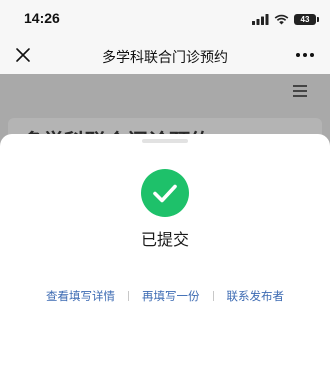 This screenshot has width=330, height=391. Describe the element at coordinates (300, 91) in the screenshot. I see `menu-icon` at that location.